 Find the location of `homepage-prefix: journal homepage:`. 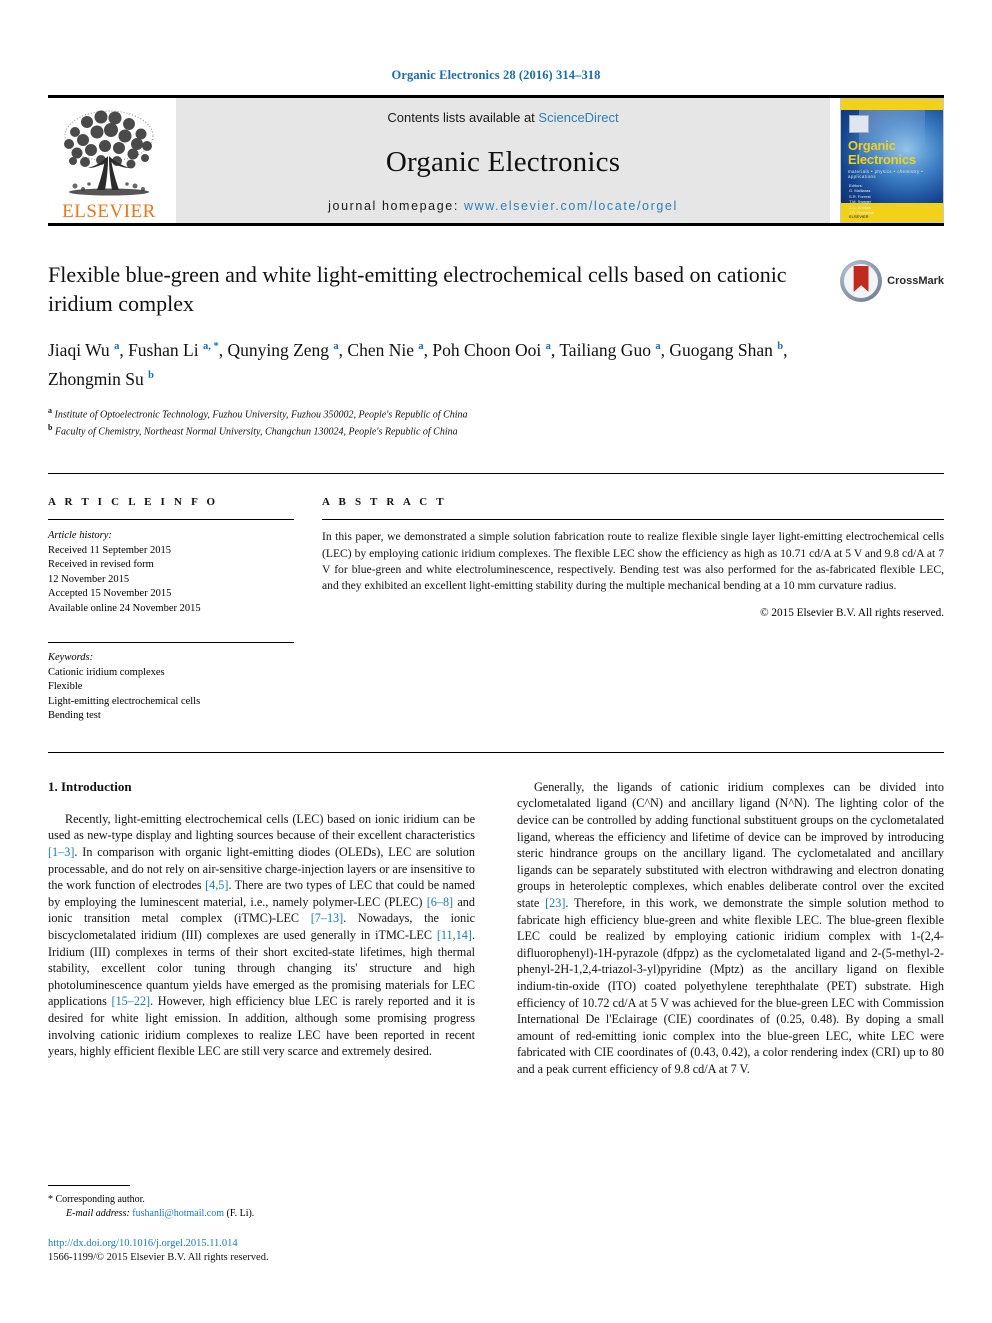

homepage-prefix: journal homepage: is located at coordinates (393, 206).